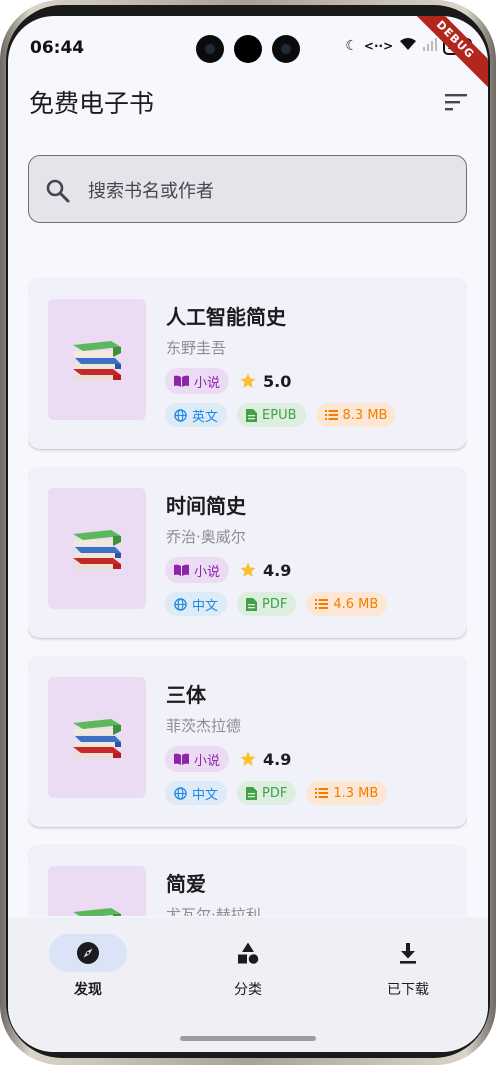 The image size is (496, 1065). What do you see at coordinates (88, 953) in the screenshot?
I see `compass-icon` at bounding box center [88, 953].